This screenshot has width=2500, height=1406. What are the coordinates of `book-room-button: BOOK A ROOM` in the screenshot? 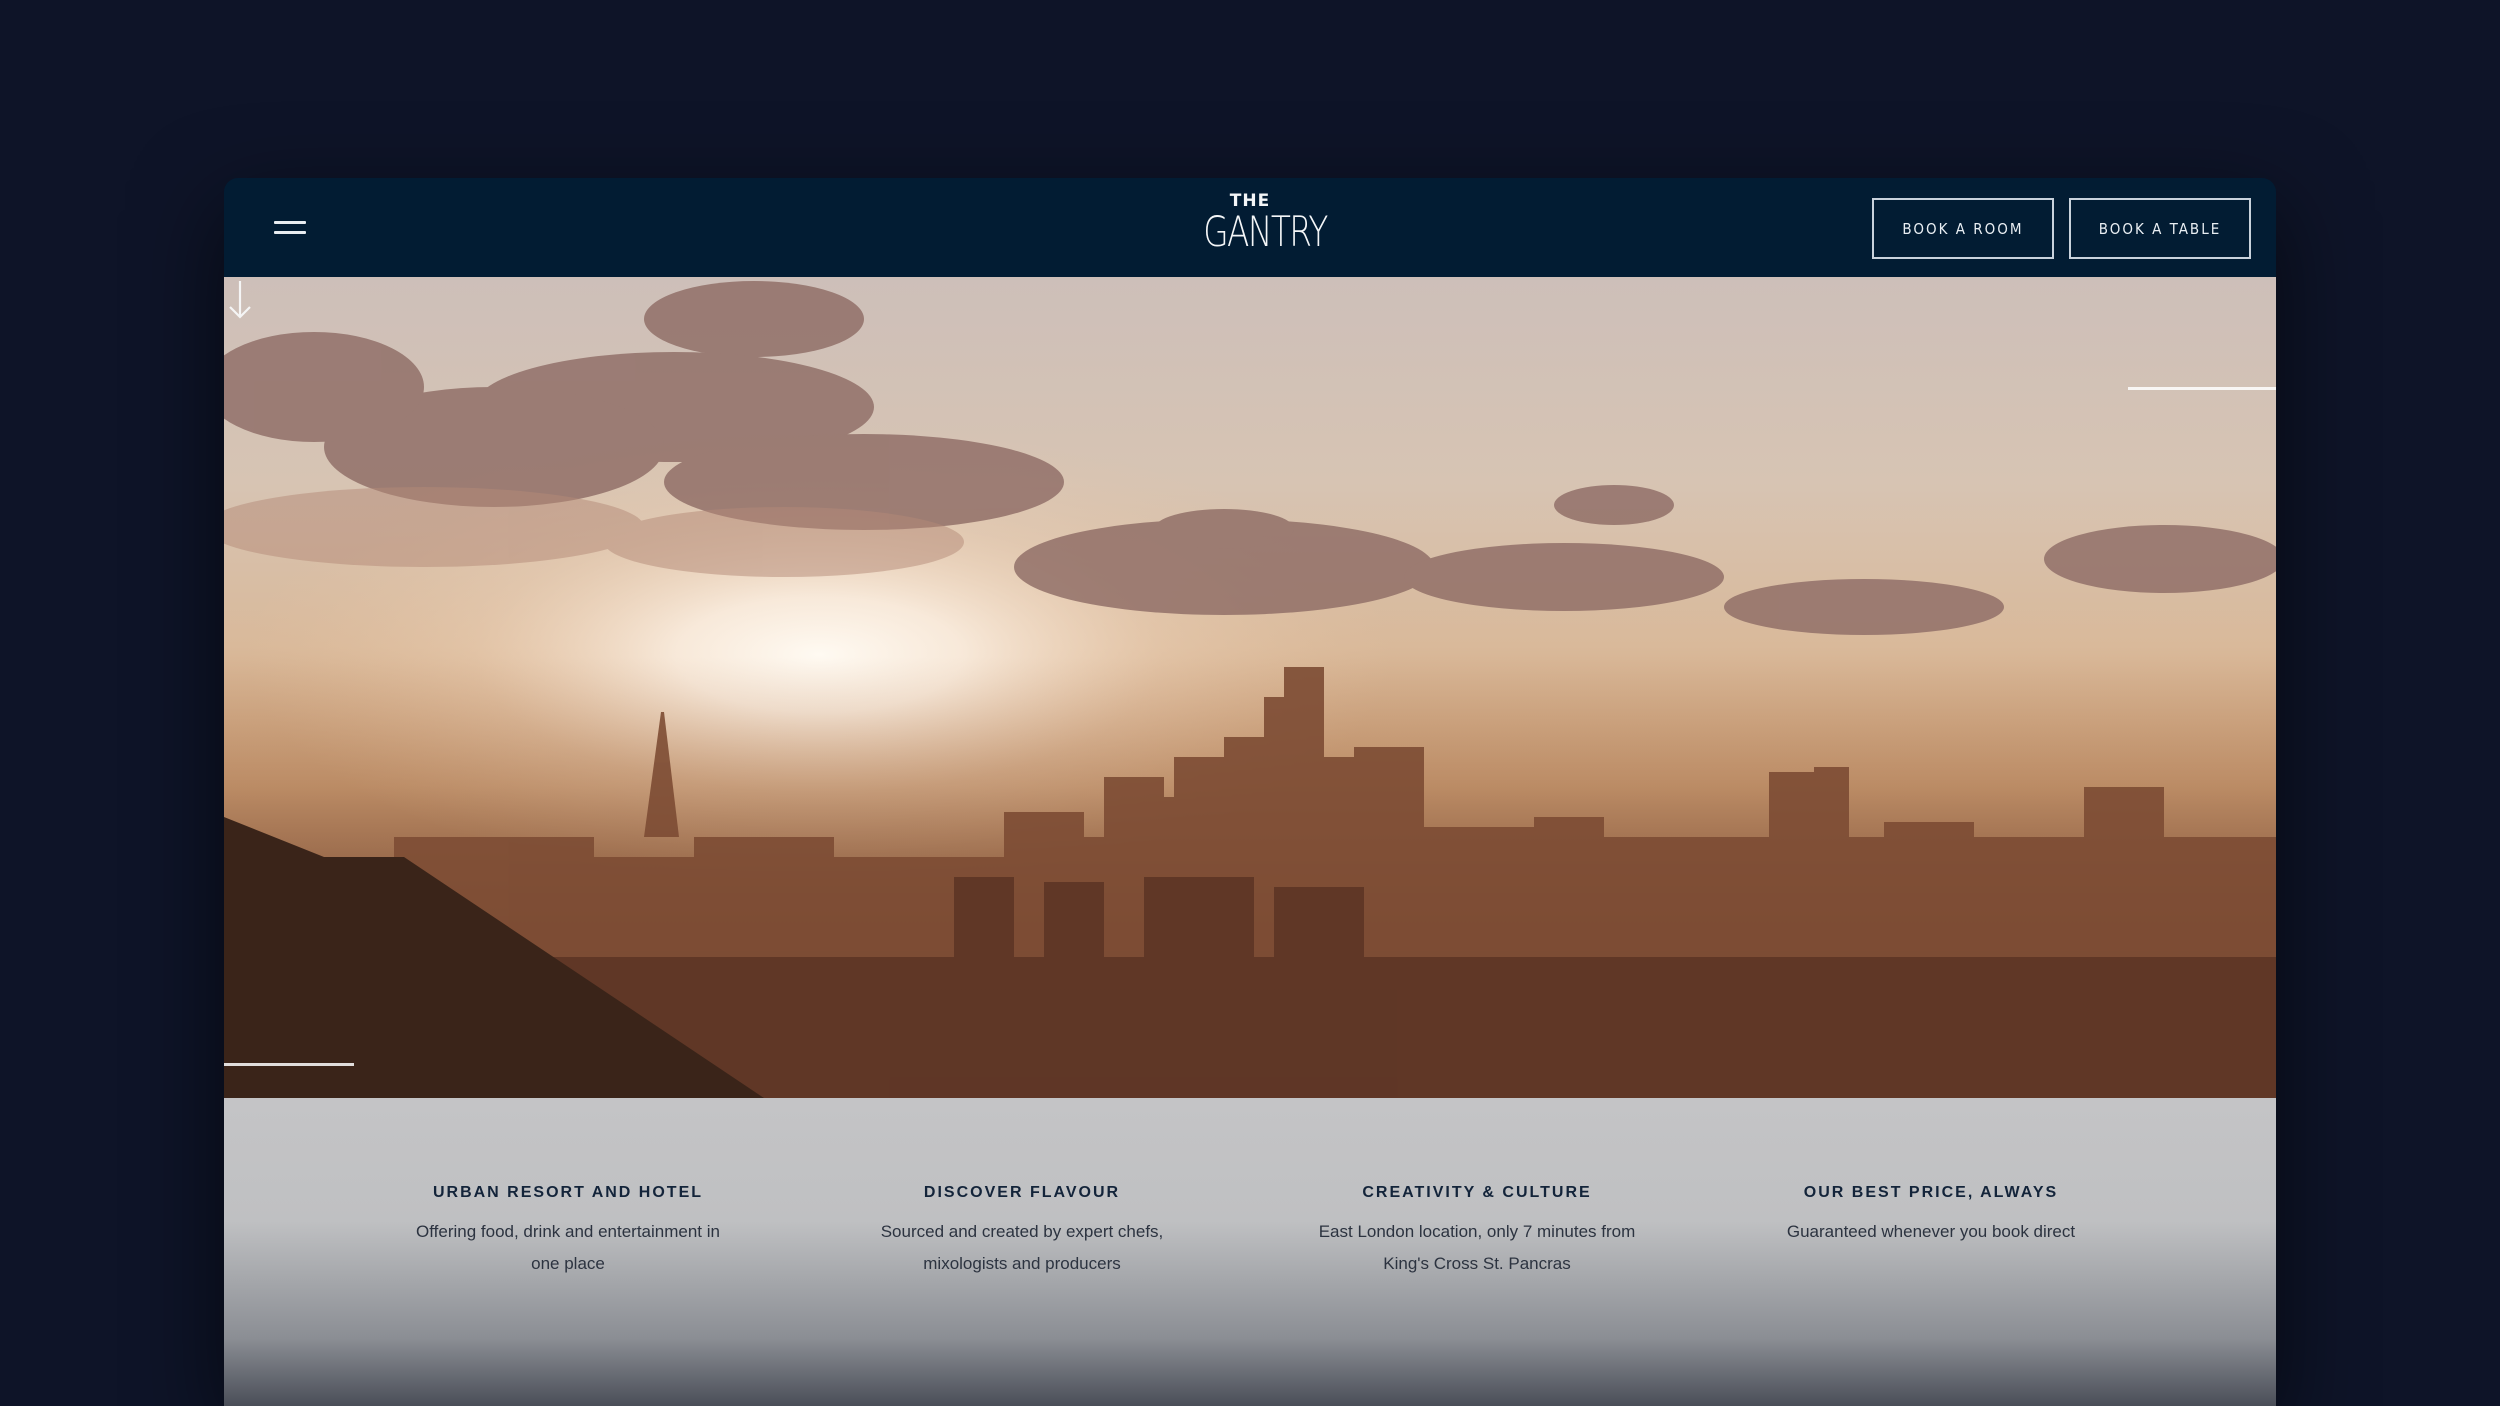 It's located at (1963, 228).